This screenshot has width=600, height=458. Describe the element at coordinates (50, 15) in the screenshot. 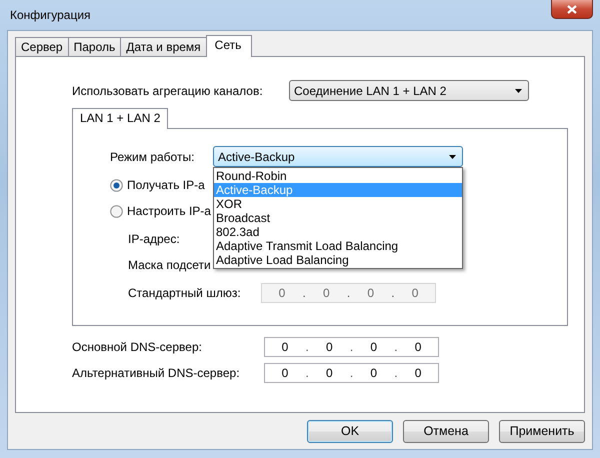

I see `window-title: Конфигурация` at that location.